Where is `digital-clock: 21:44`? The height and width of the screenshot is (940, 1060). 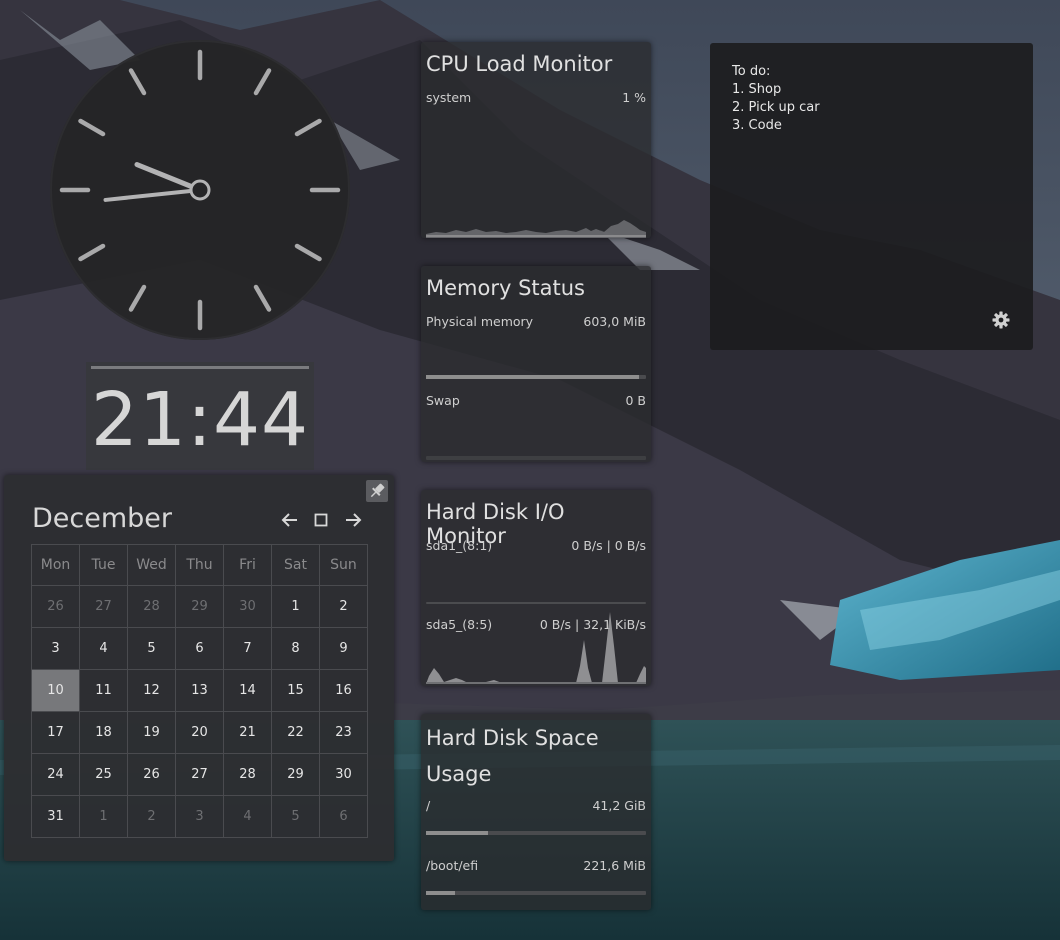
digital-clock: 21:44 is located at coordinates (200, 416).